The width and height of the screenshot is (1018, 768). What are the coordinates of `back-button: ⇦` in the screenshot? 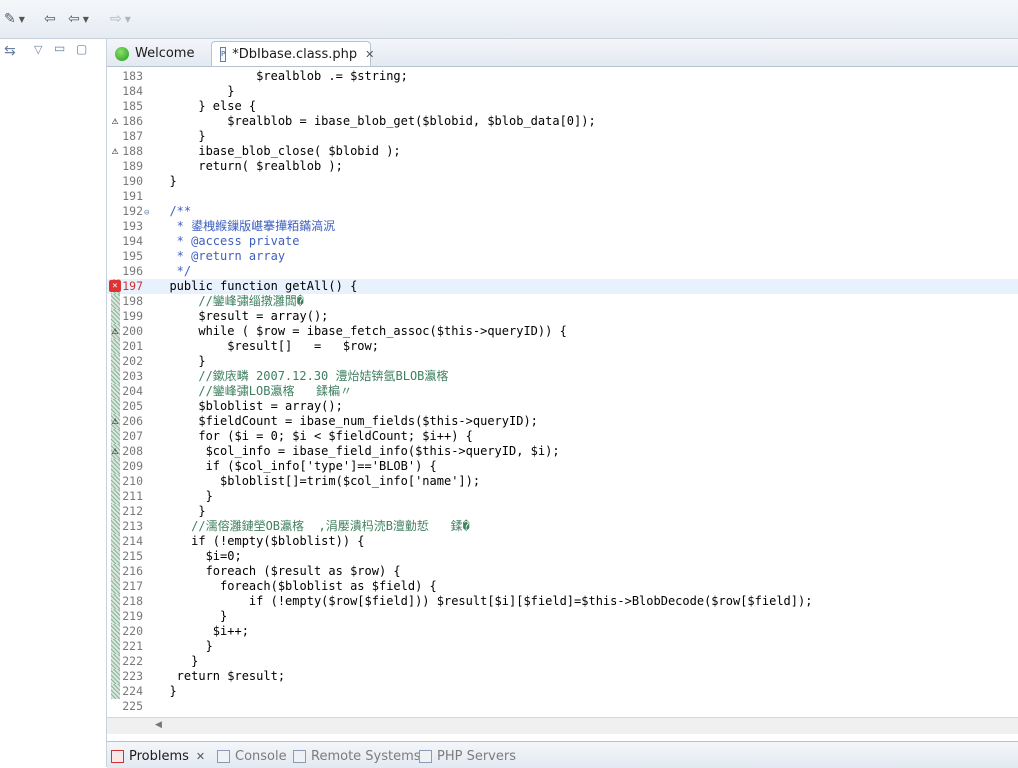 It's located at (50, 19).